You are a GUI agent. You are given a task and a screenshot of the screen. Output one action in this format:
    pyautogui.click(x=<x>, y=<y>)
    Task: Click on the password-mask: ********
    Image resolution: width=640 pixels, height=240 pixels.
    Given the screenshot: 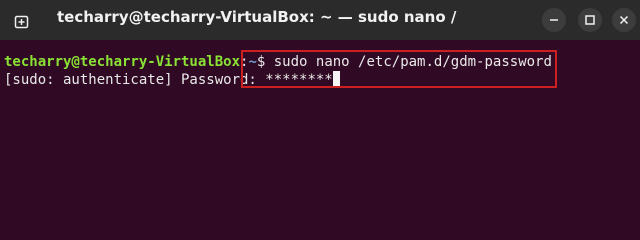 What is the action you would take?
    pyautogui.click(x=294, y=80)
    